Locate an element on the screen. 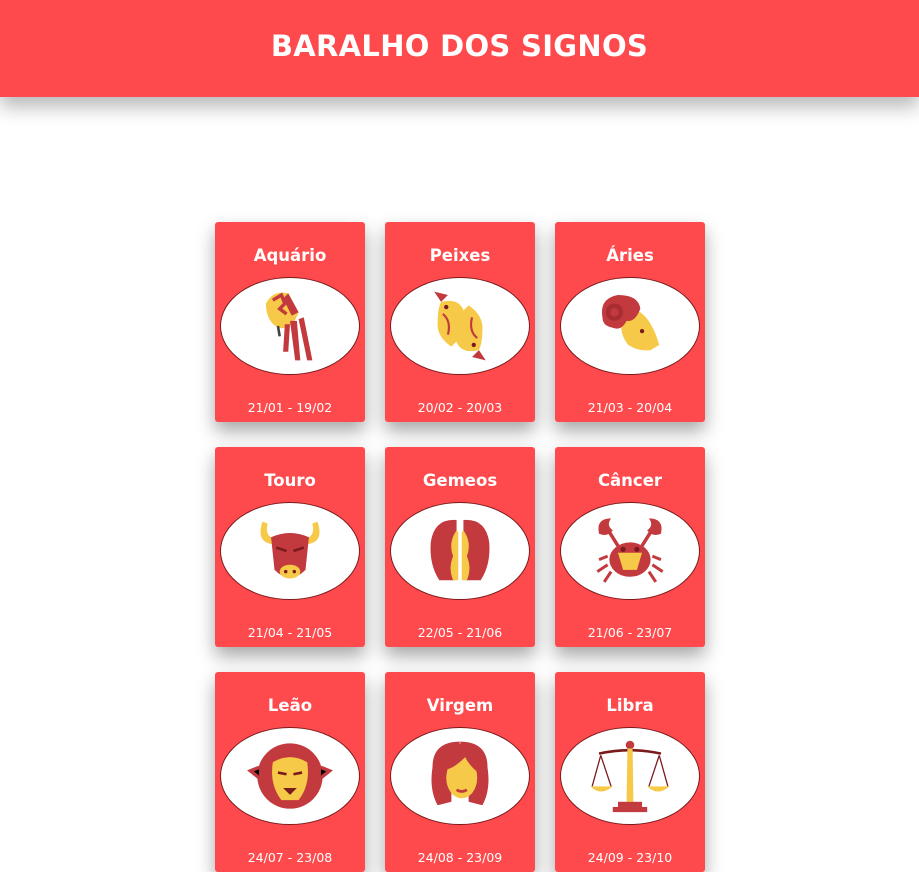 This screenshot has height=872, width=919. pisces-icon is located at coordinates (460, 326).